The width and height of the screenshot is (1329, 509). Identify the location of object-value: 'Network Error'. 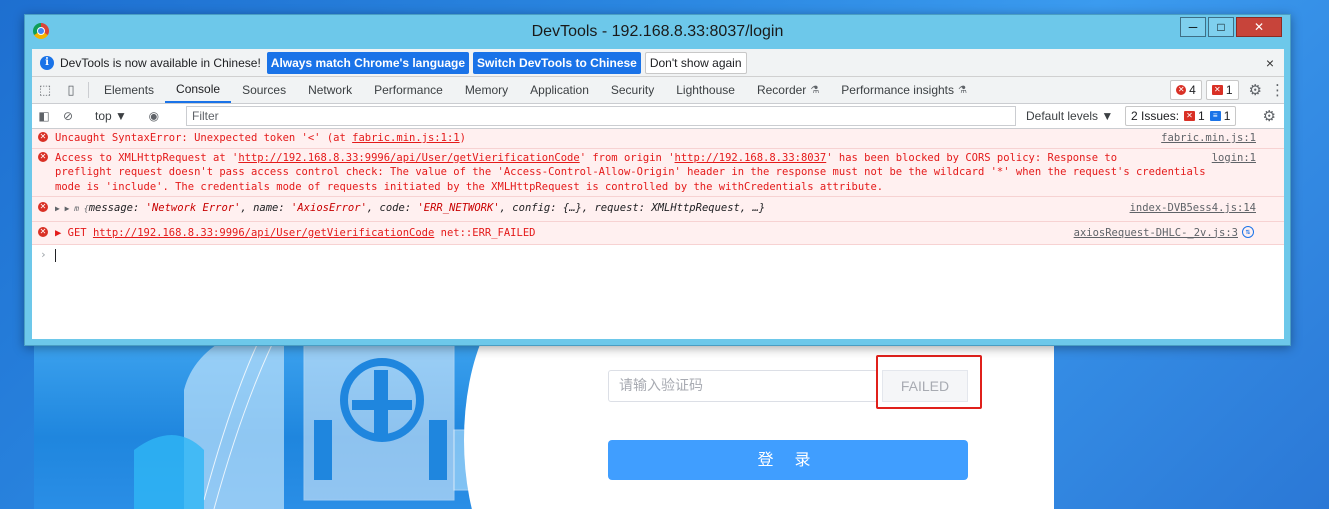
(193, 208).